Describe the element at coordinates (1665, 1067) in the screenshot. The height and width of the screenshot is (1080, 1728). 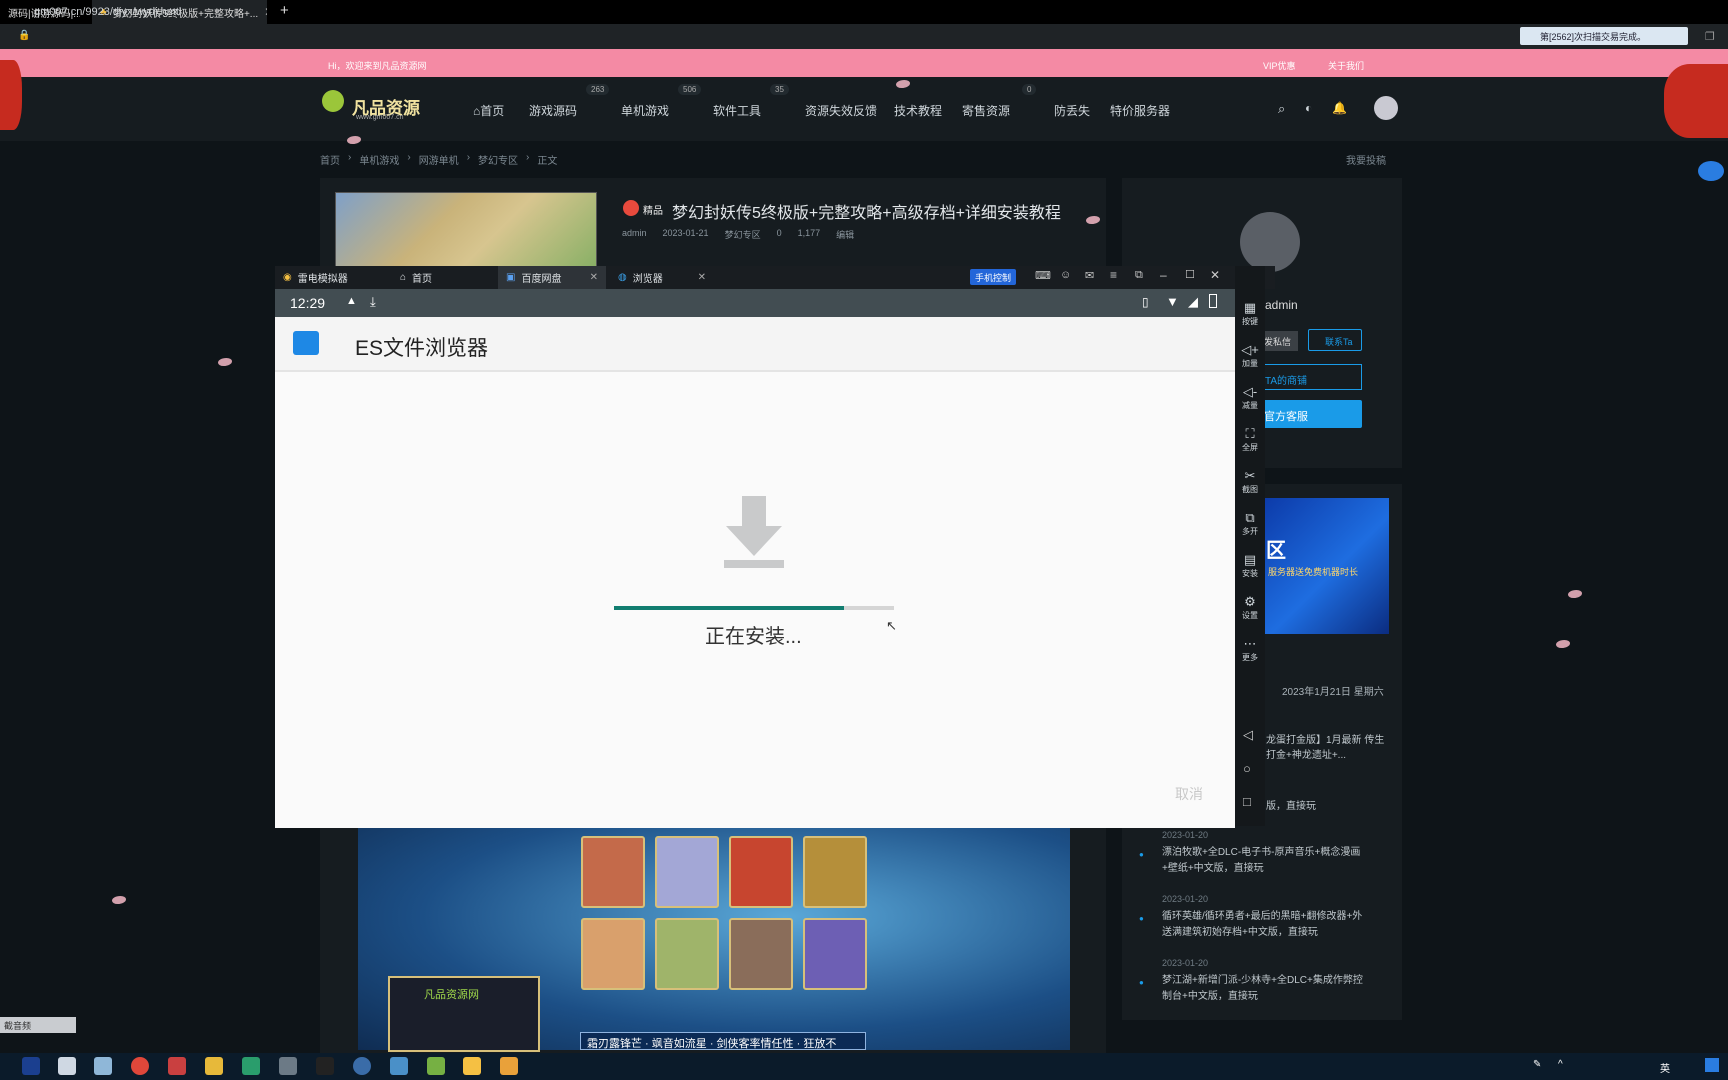
I see `ime-indicator: 英` at that location.